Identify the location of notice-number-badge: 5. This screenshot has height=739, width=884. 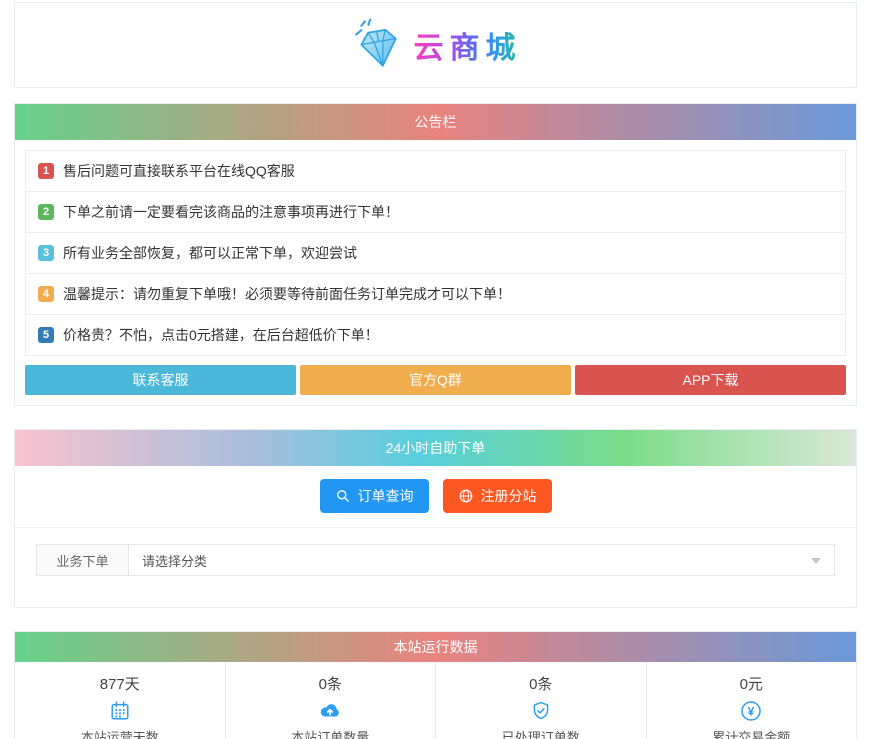
(46, 335).